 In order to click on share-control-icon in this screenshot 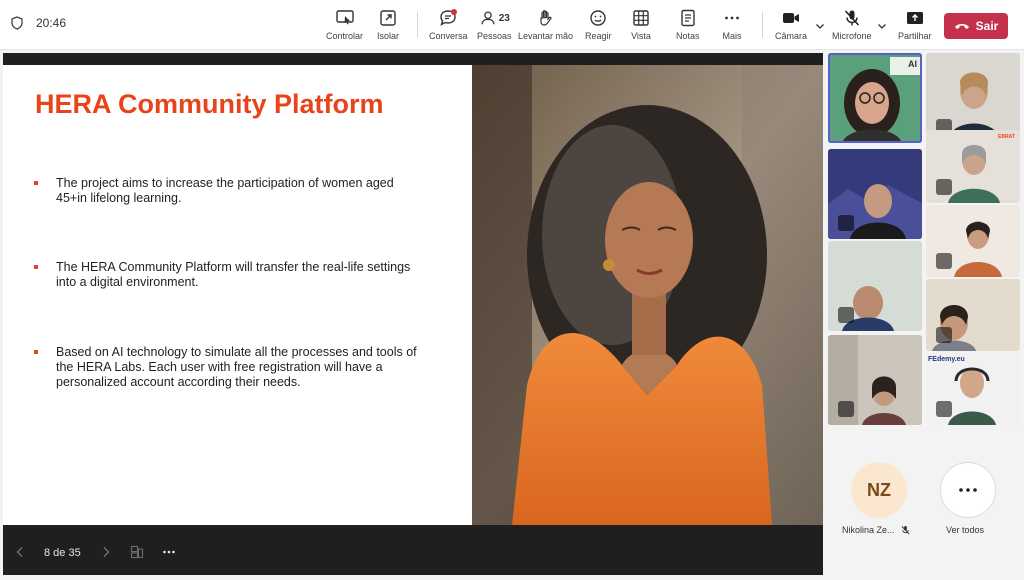, I will do `click(344, 17)`.